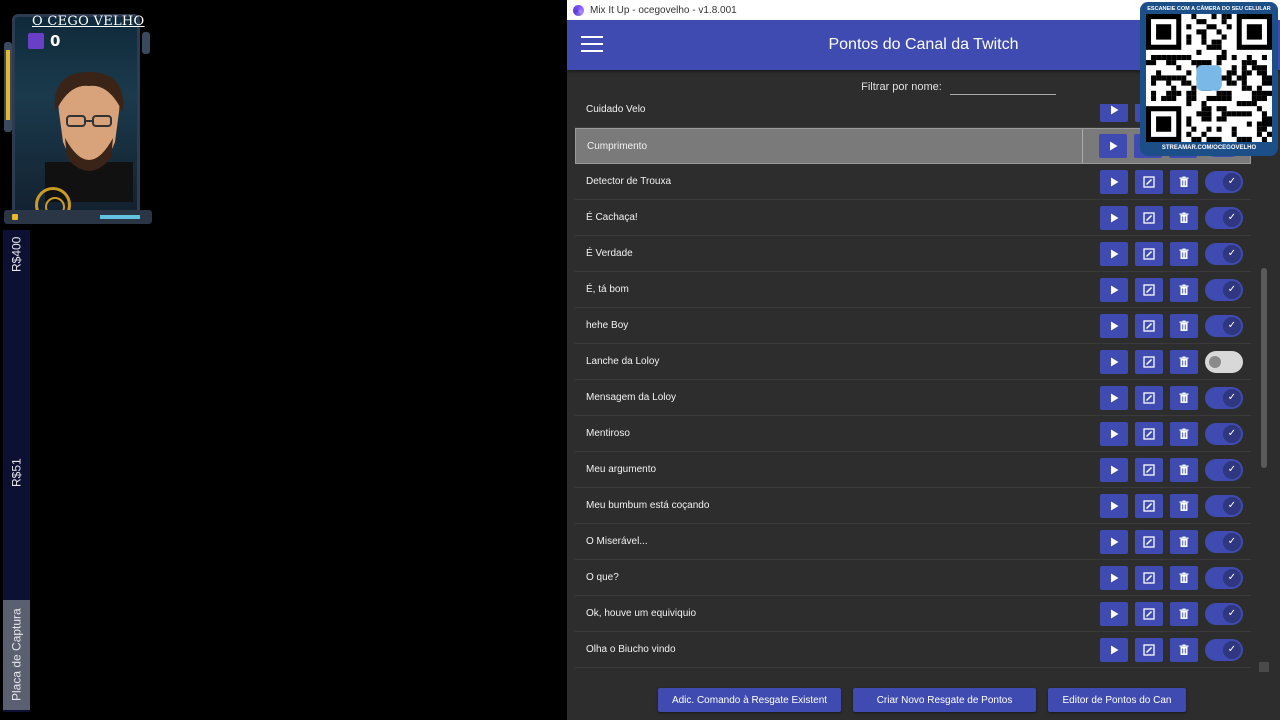  What do you see at coordinates (1117, 700) in the screenshot?
I see `points-editor-button: Editor de Pontos do Can` at bounding box center [1117, 700].